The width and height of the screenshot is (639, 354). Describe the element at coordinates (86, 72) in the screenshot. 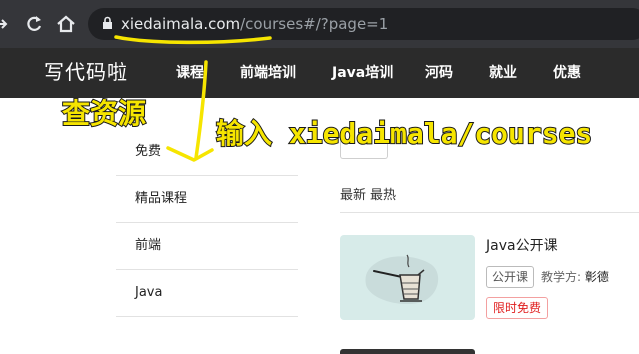

I see `site-logo: 写代码啦` at that location.